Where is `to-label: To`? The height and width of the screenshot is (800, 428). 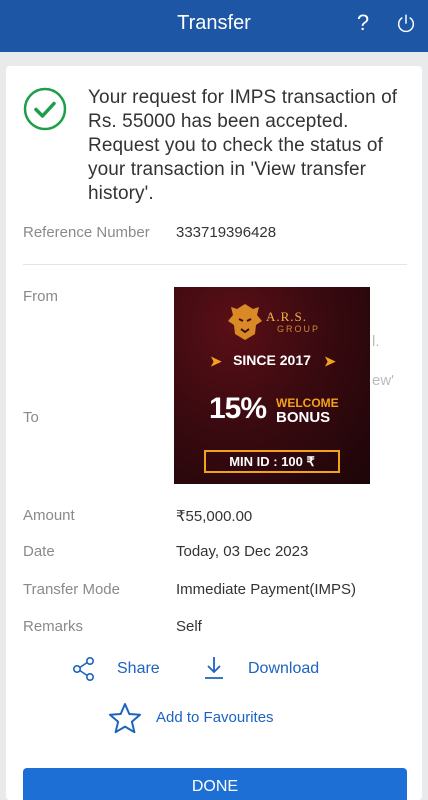
to-label: To is located at coordinates (31, 417).